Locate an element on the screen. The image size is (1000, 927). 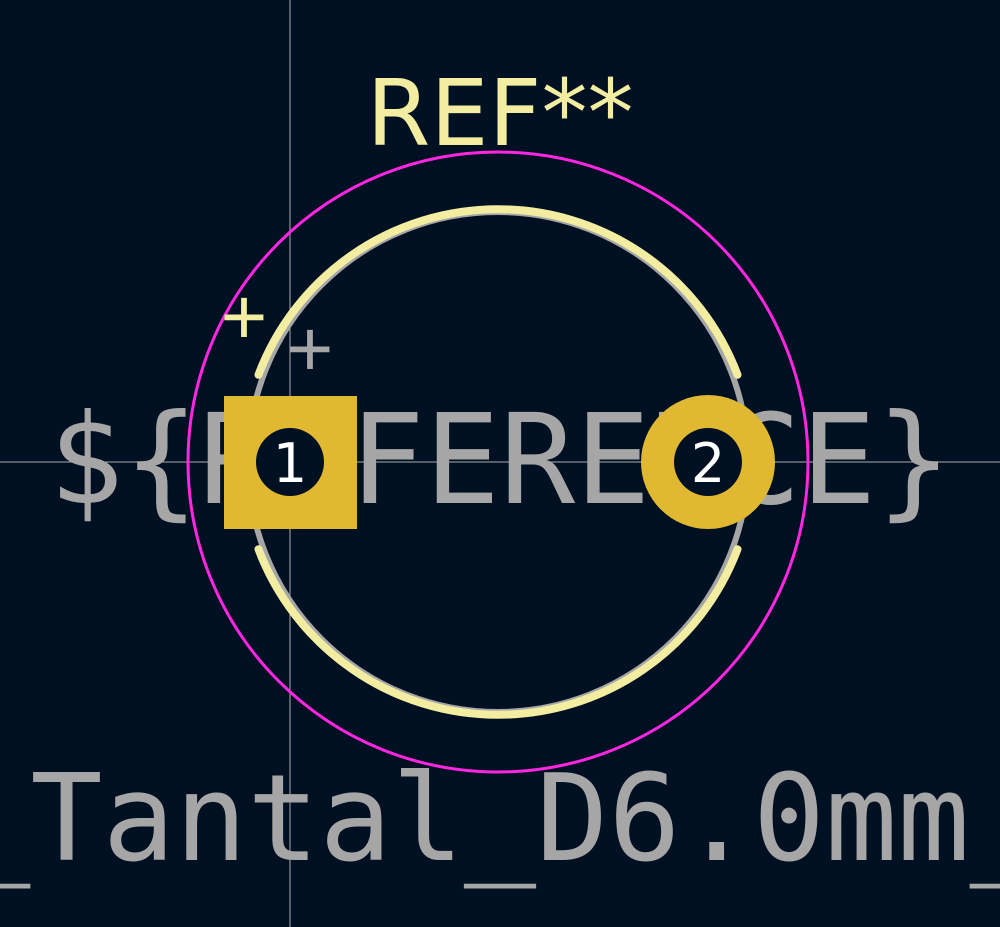
reference-field-text: ${REFERENCE} is located at coordinates (499, 460).